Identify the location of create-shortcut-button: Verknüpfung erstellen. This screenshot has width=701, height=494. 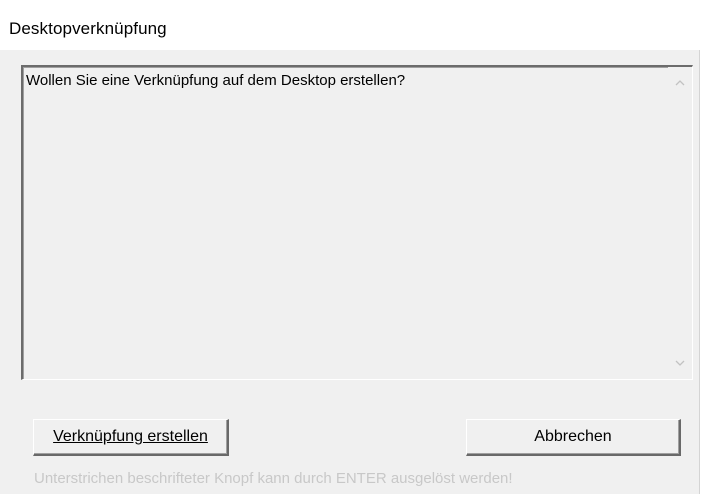
(131, 437).